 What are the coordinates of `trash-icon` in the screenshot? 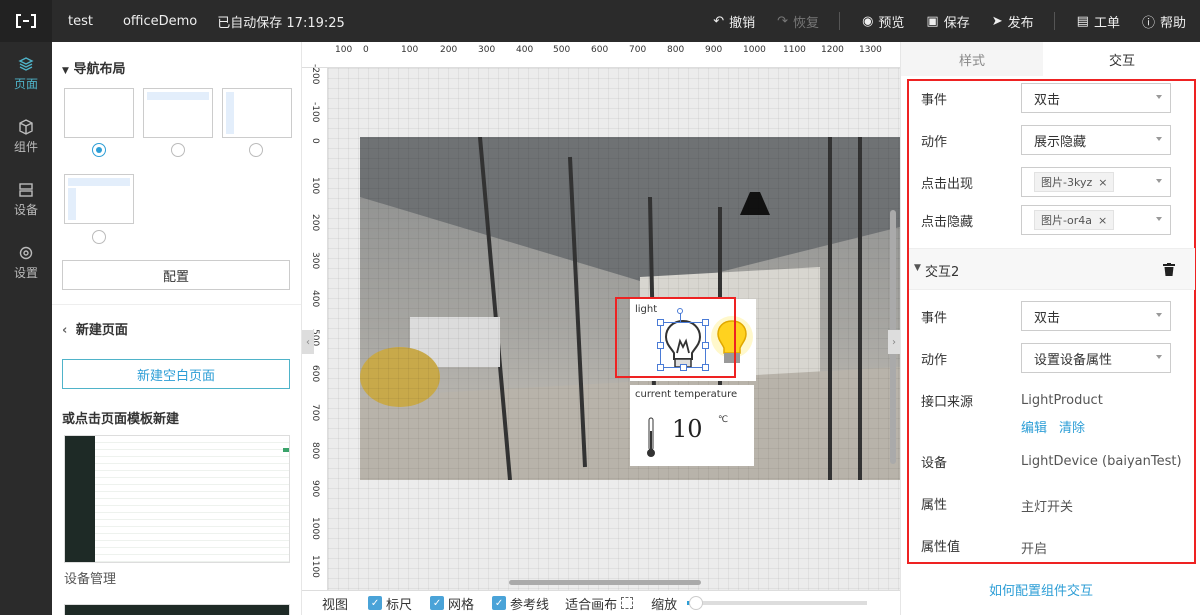 It's located at (1169, 269).